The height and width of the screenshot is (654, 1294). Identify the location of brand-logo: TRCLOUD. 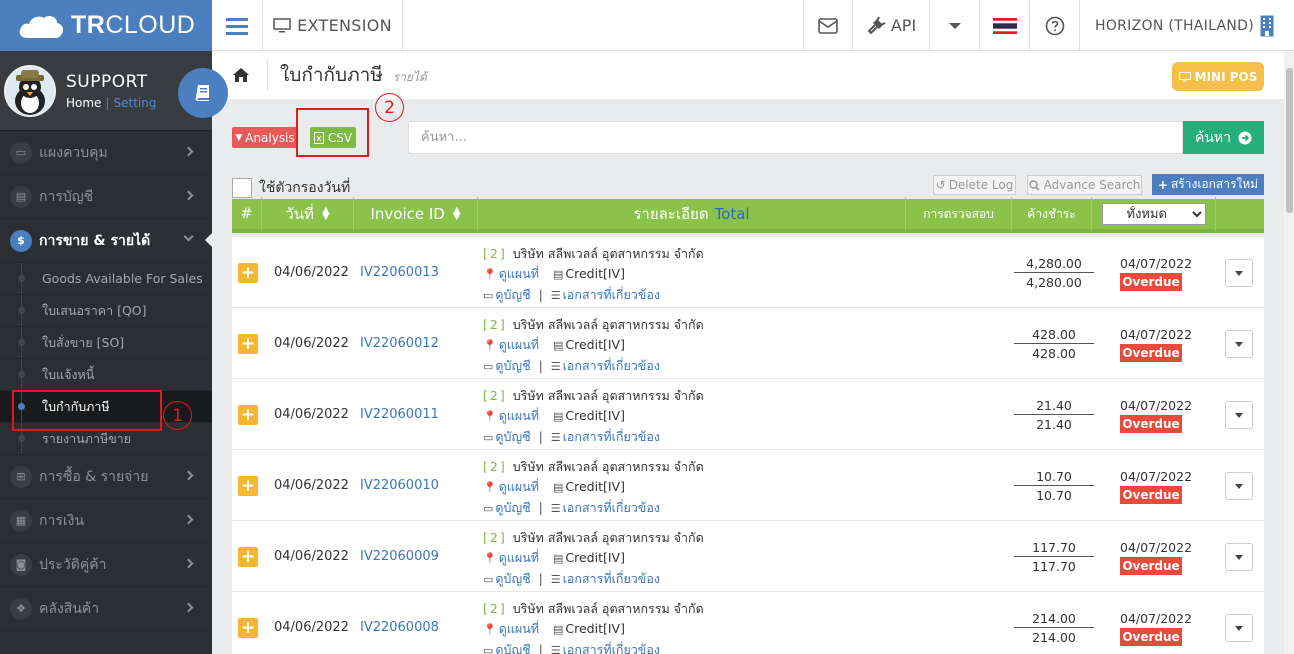
(106, 25).